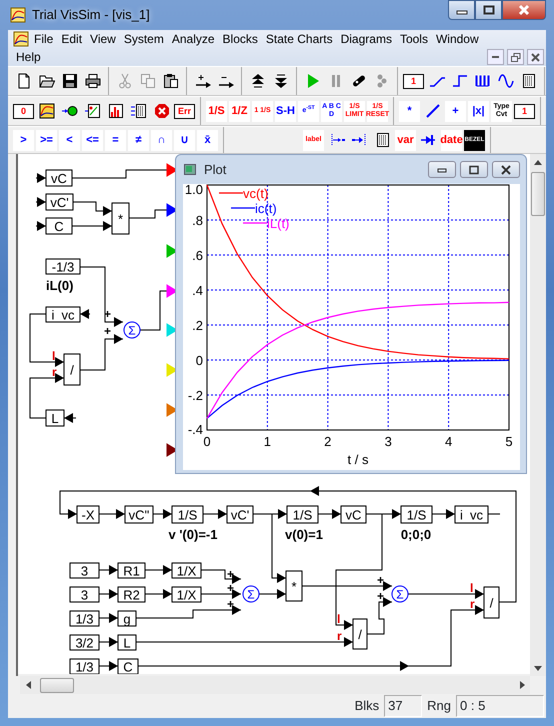  Describe the element at coordinates (144, 39) in the screenshot. I see `menu-item: System` at that location.